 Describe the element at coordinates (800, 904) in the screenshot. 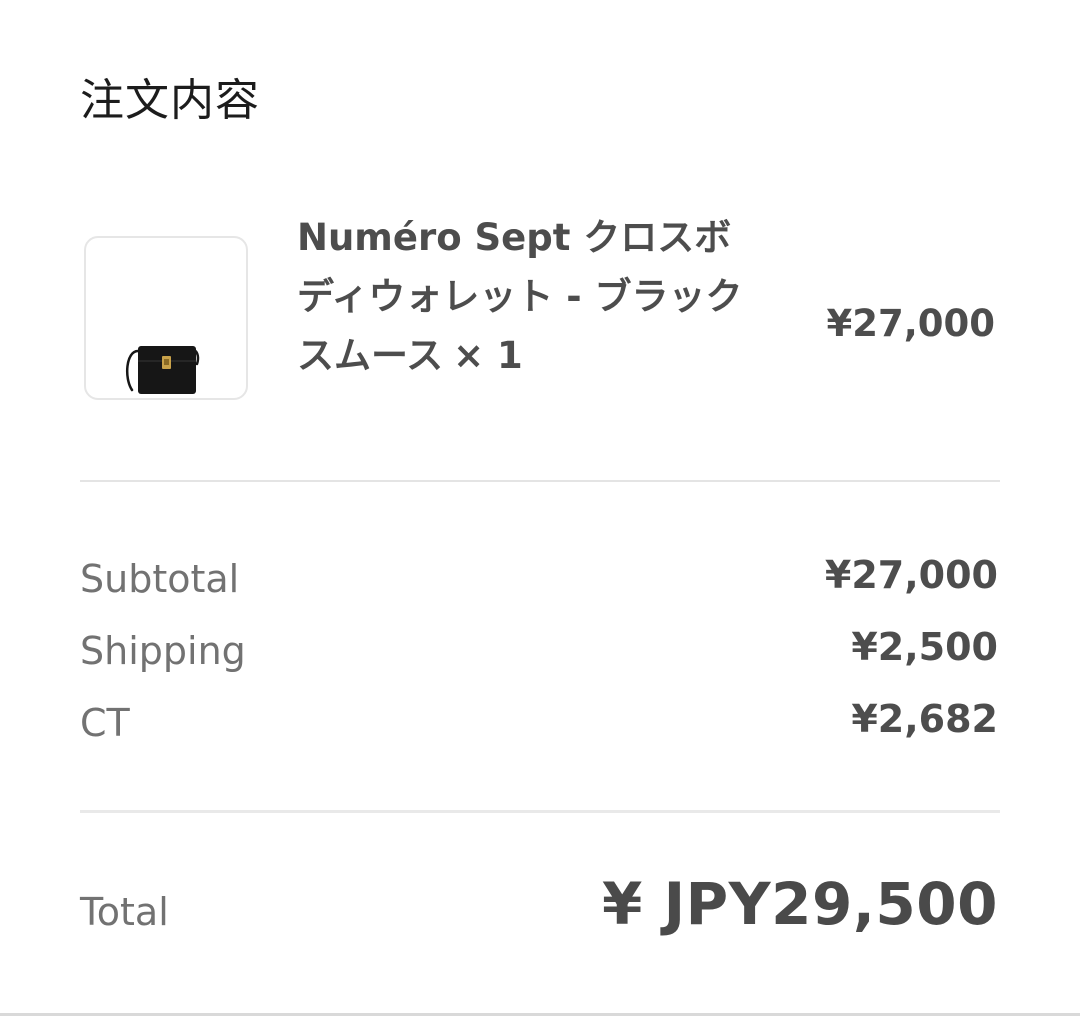

I see `total-value: ¥ JPY29,500` at that location.